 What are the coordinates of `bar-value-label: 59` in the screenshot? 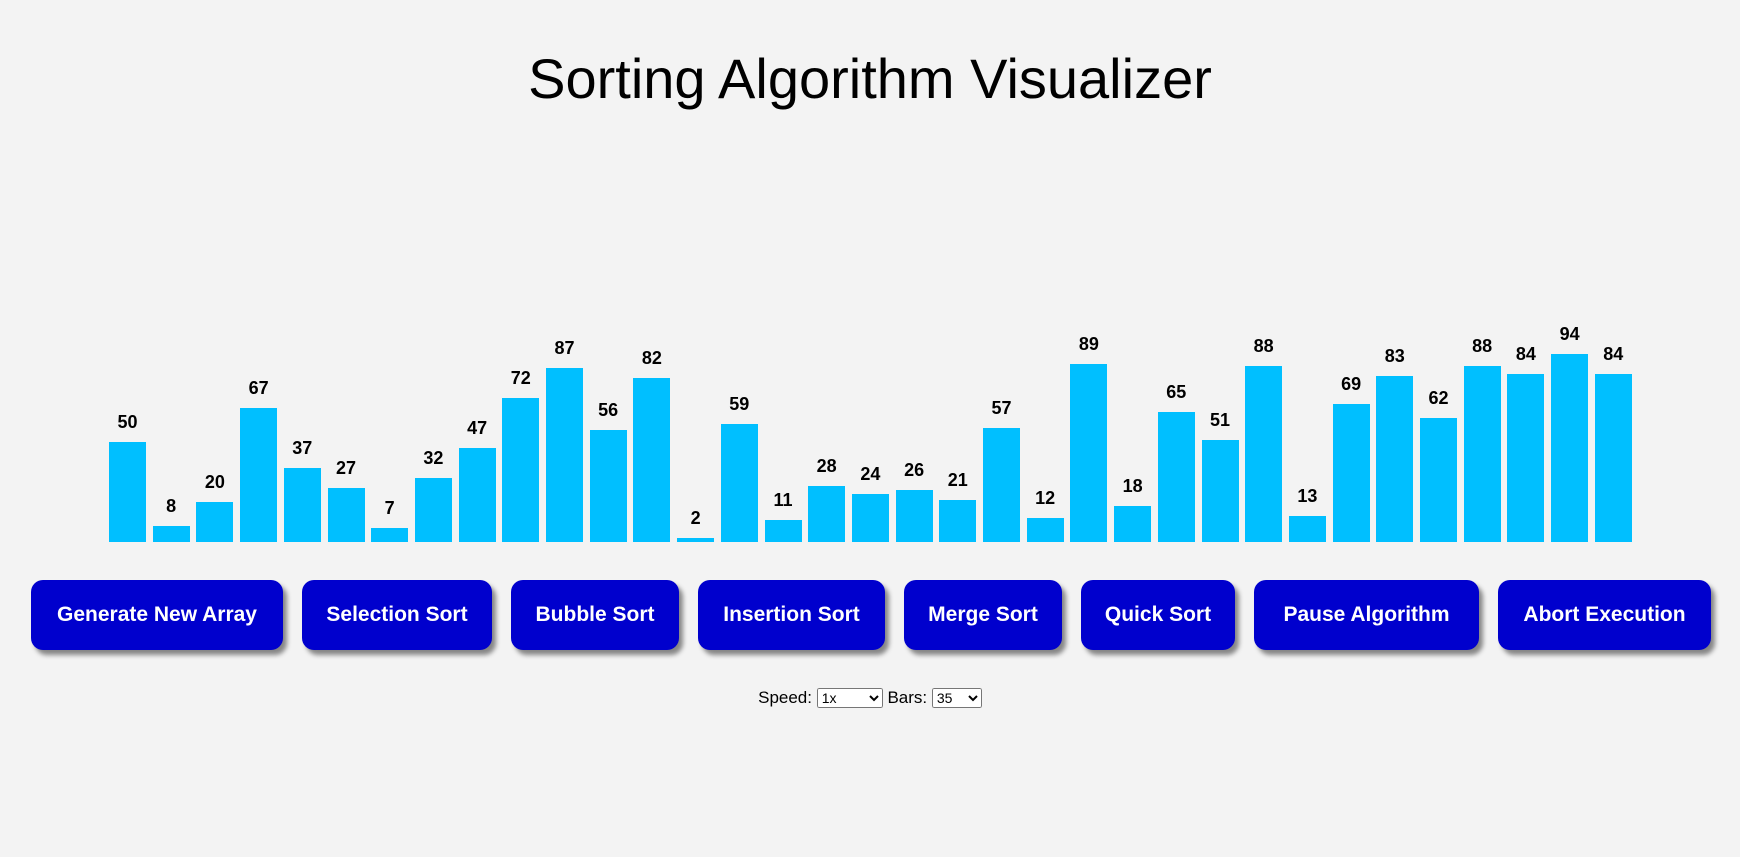 It's located at (739, 404).